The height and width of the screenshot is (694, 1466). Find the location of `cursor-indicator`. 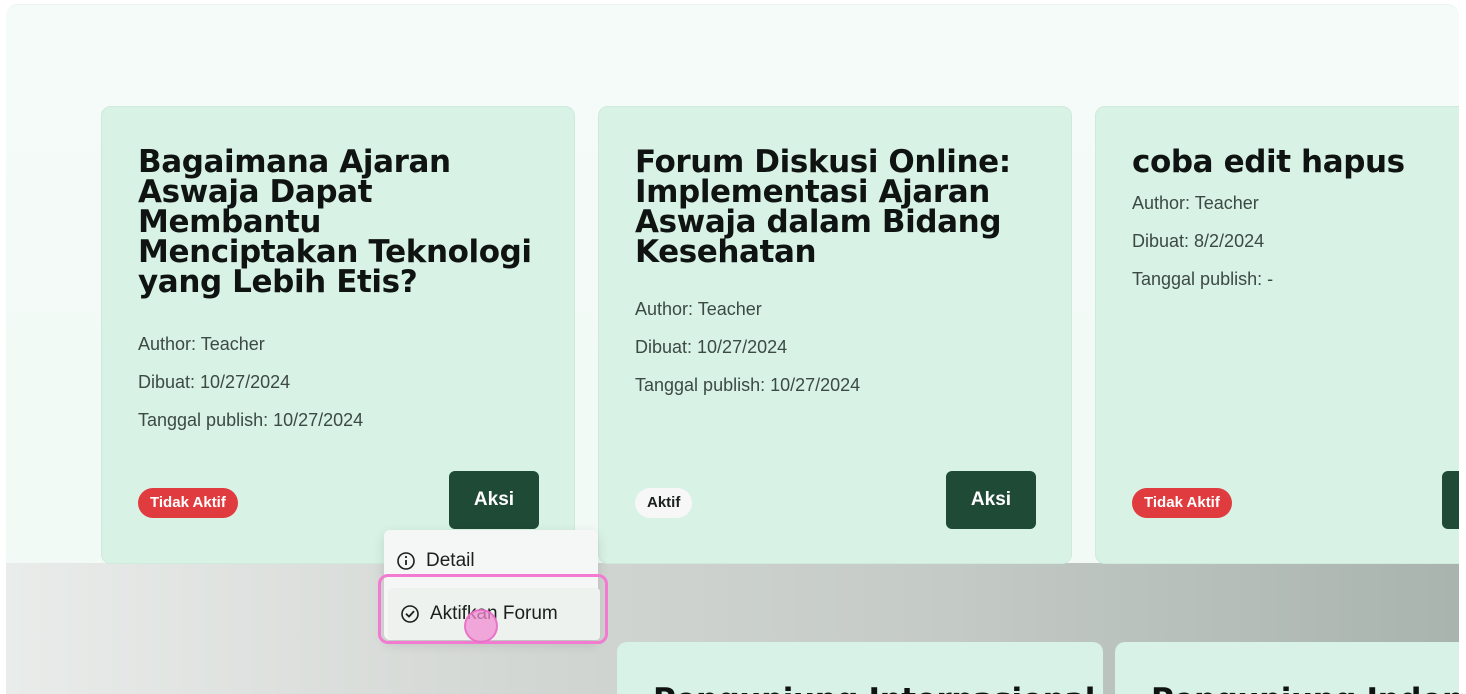

cursor-indicator is located at coordinates (481, 626).